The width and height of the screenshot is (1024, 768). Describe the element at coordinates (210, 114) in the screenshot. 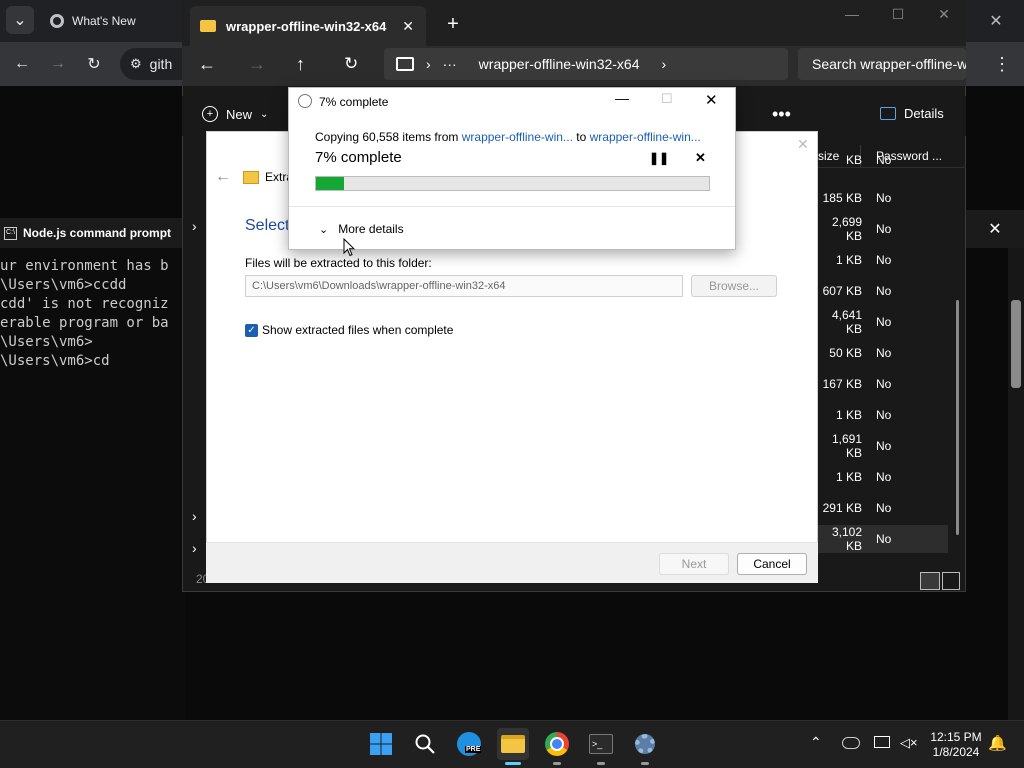

I see `plus-circle-icon: +` at that location.